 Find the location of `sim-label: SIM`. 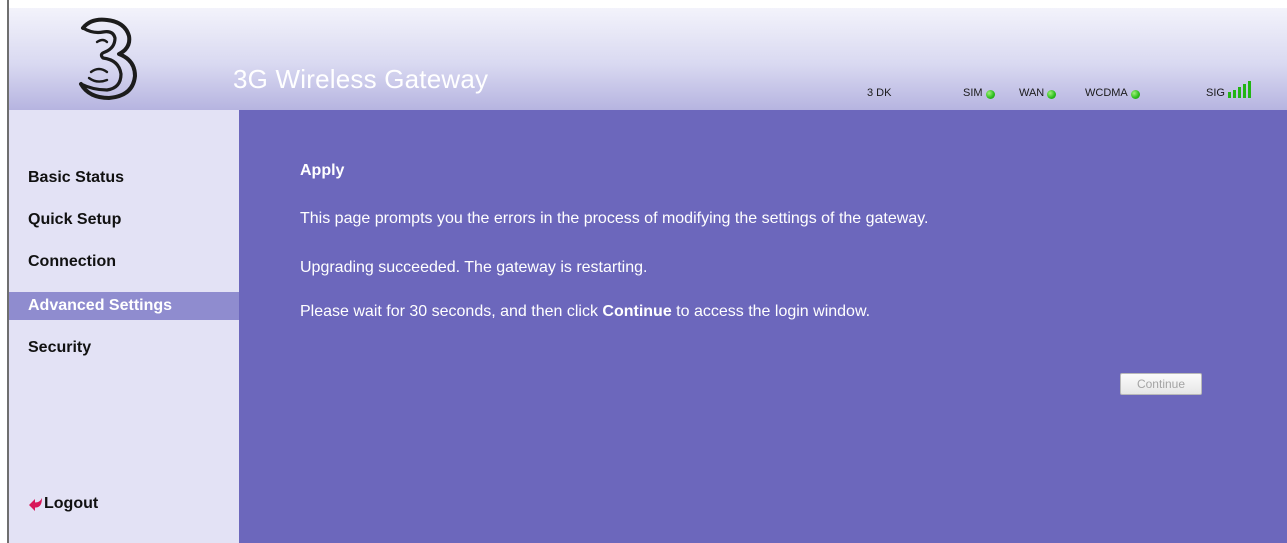

sim-label: SIM is located at coordinates (973, 93).